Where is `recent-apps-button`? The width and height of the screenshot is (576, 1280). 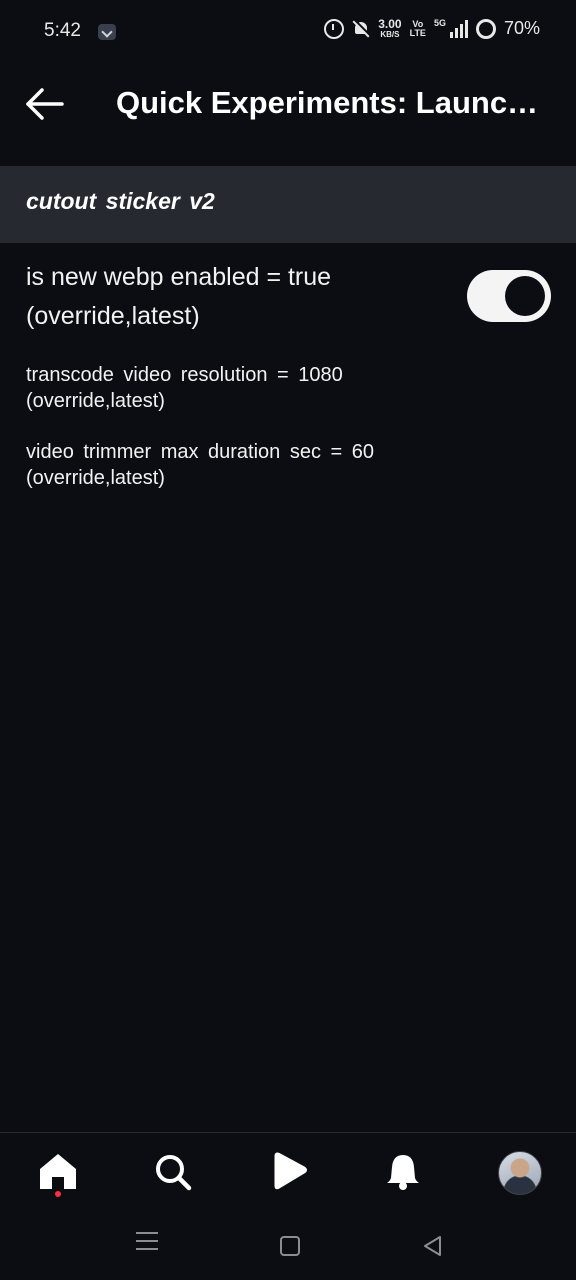
recent-apps-button is located at coordinates (147, 1244).